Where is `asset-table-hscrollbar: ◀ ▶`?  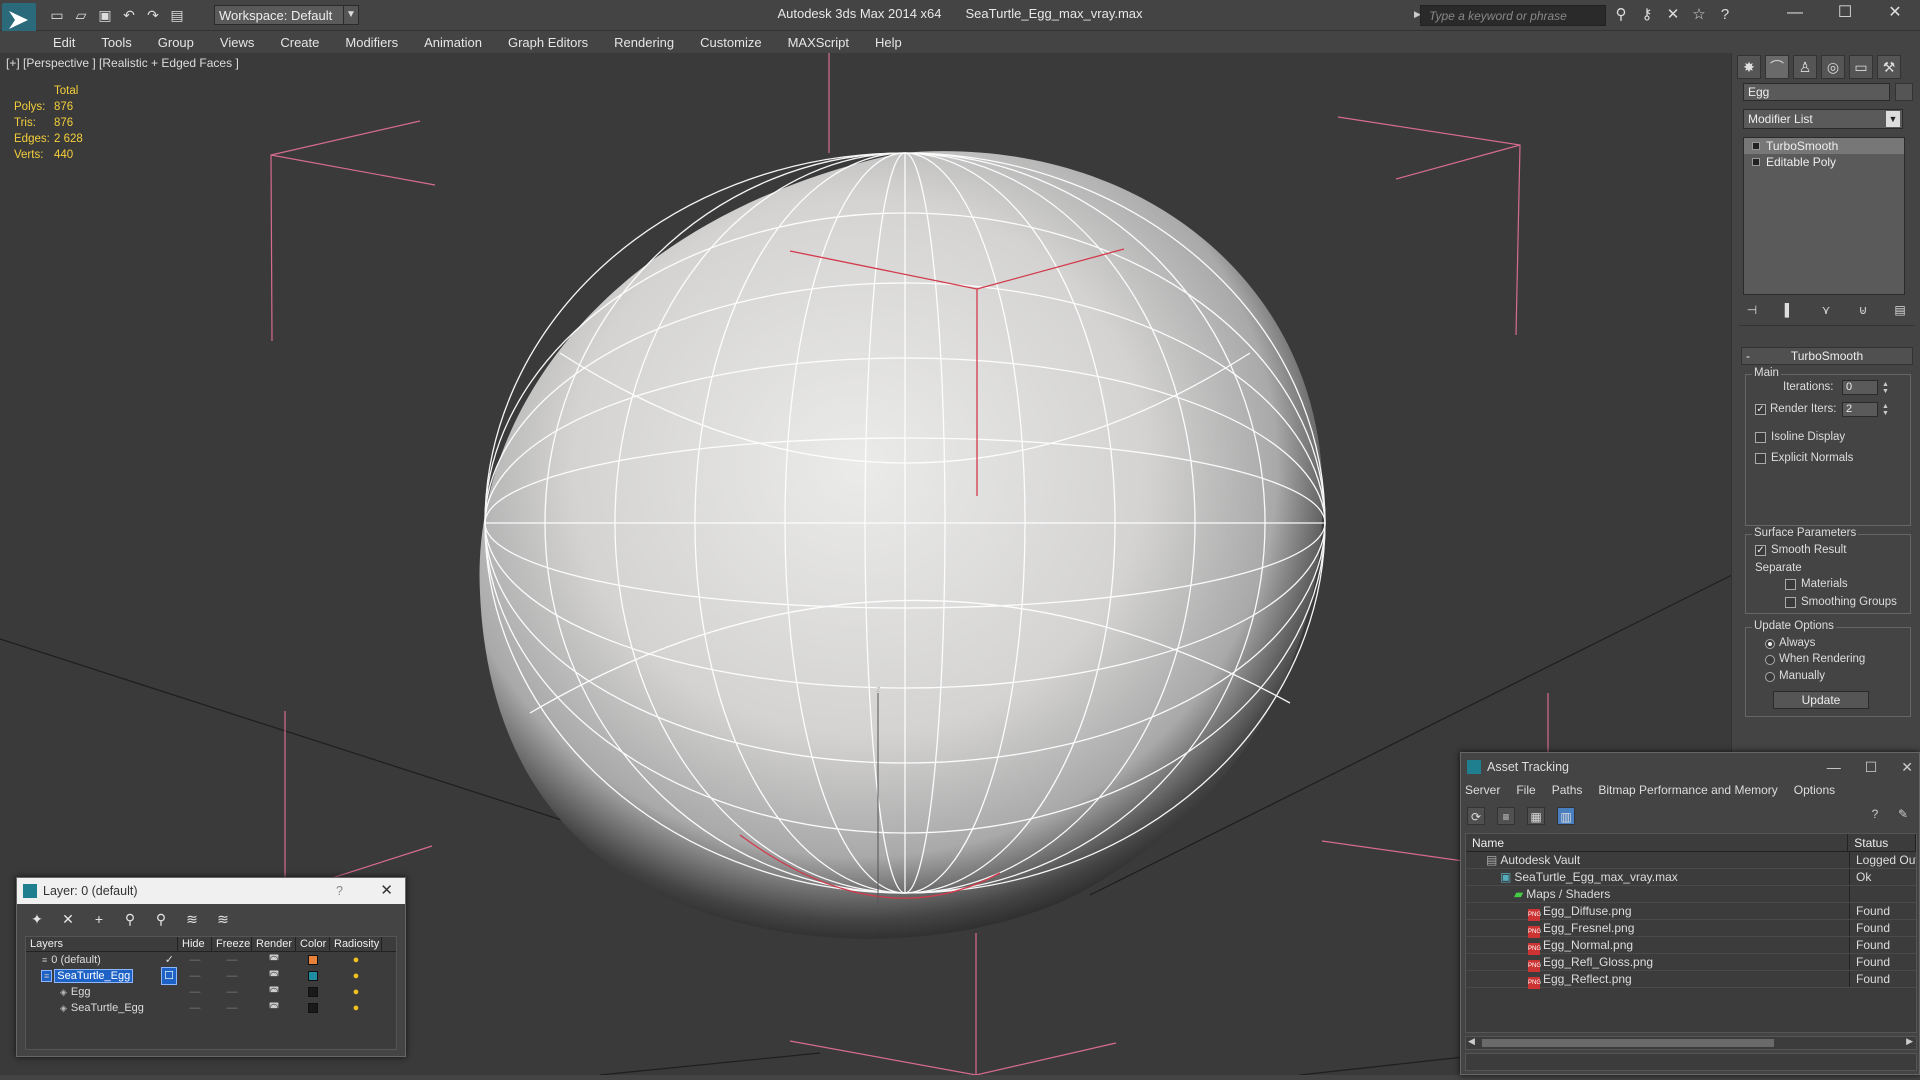
asset-table-hscrollbar: ◀ ▶ is located at coordinates (1691, 1043).